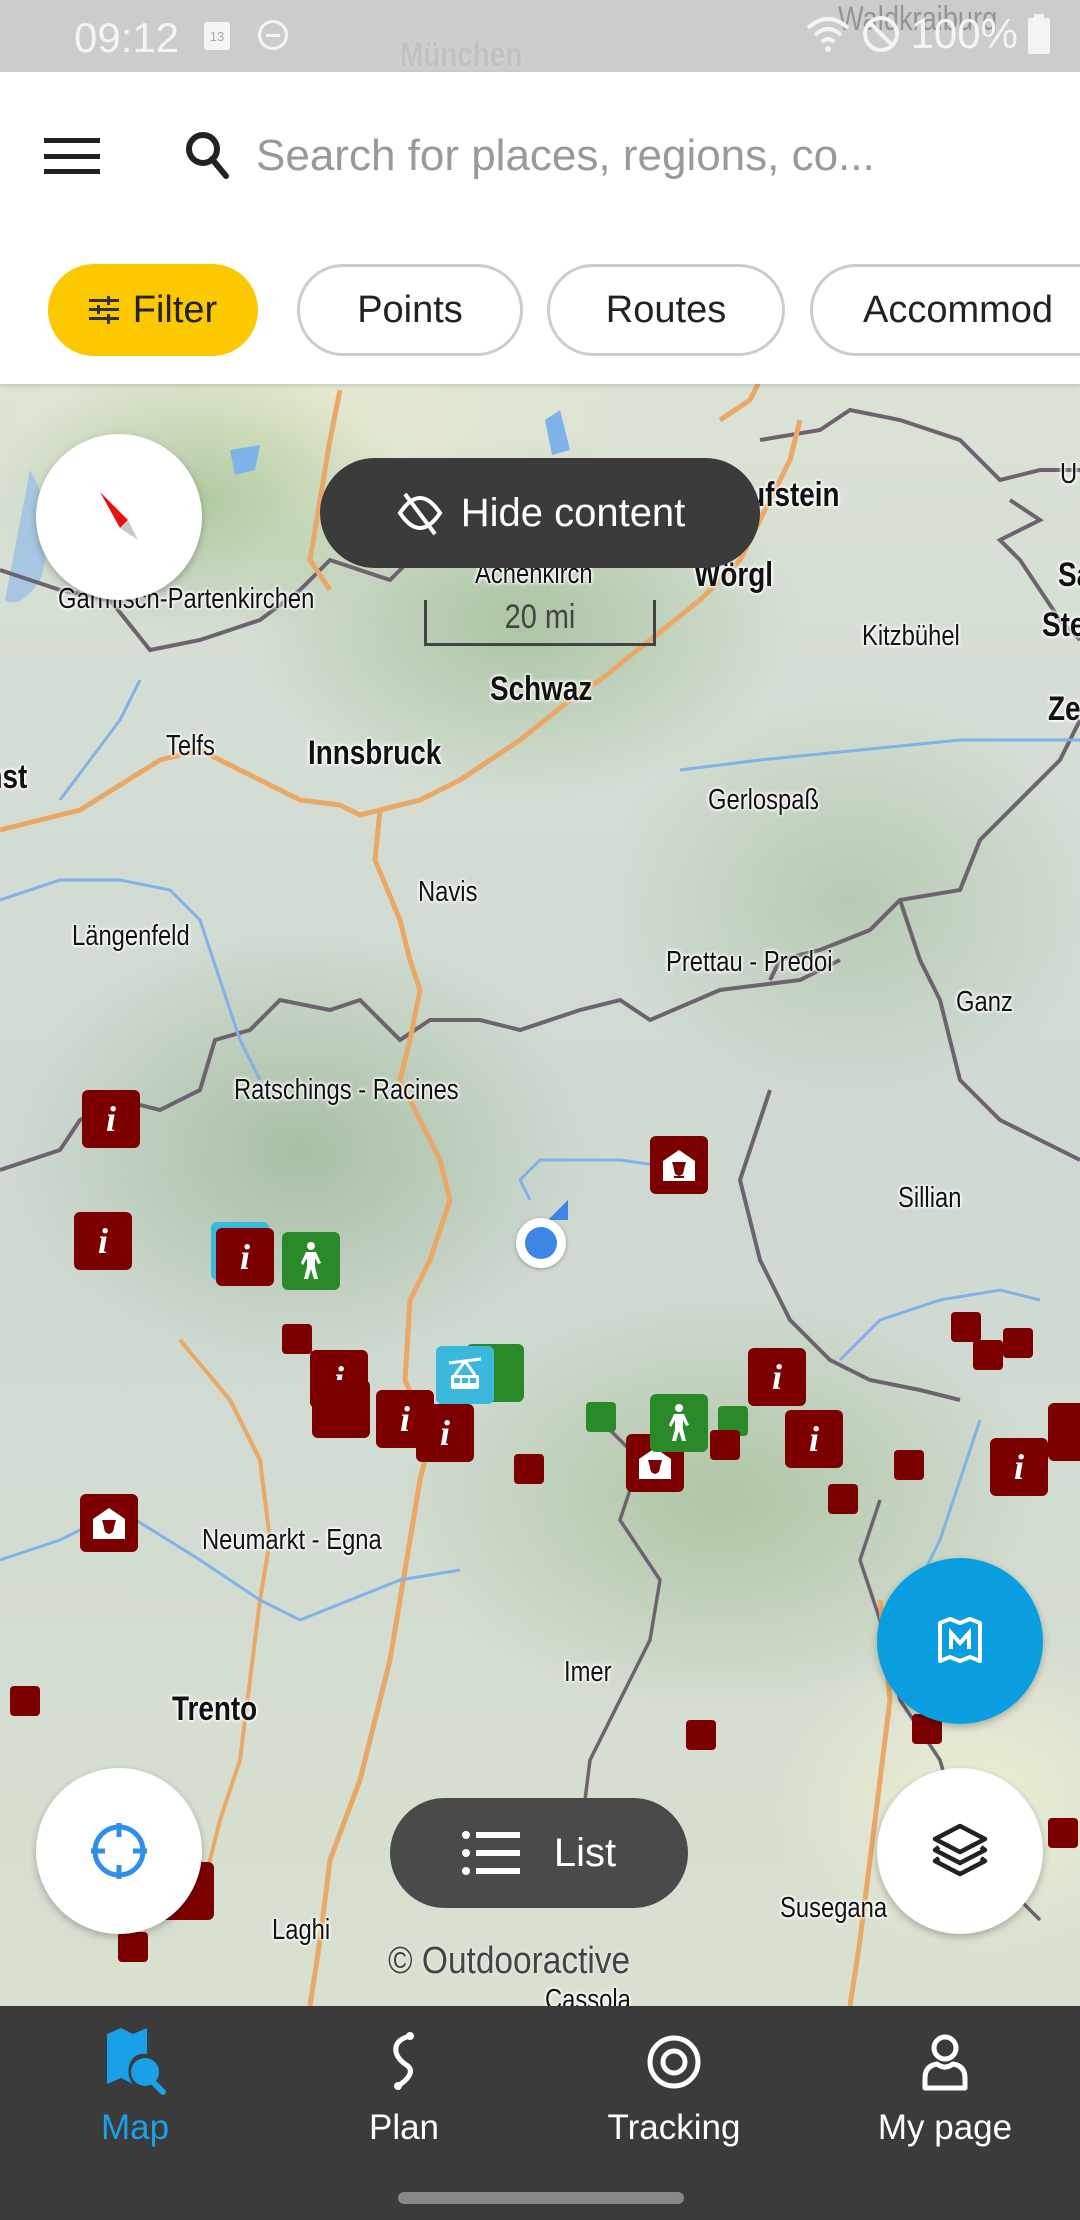 This screenshot has height=2220, width=1080. What do you see at coordinates (585, 1852) in the screenshot?
I see `list-label: List` at bounding box center [585, 1852].